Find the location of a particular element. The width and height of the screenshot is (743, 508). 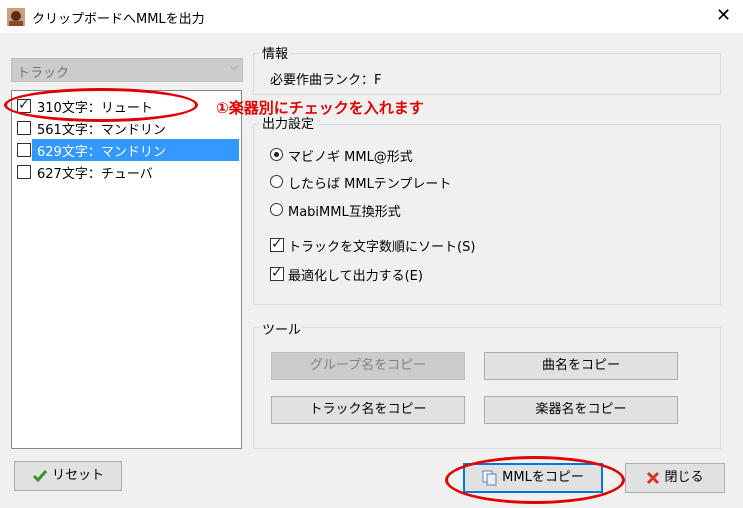

copy-track-name-button: トラック名をコピー is located at coordinates (368, 410).